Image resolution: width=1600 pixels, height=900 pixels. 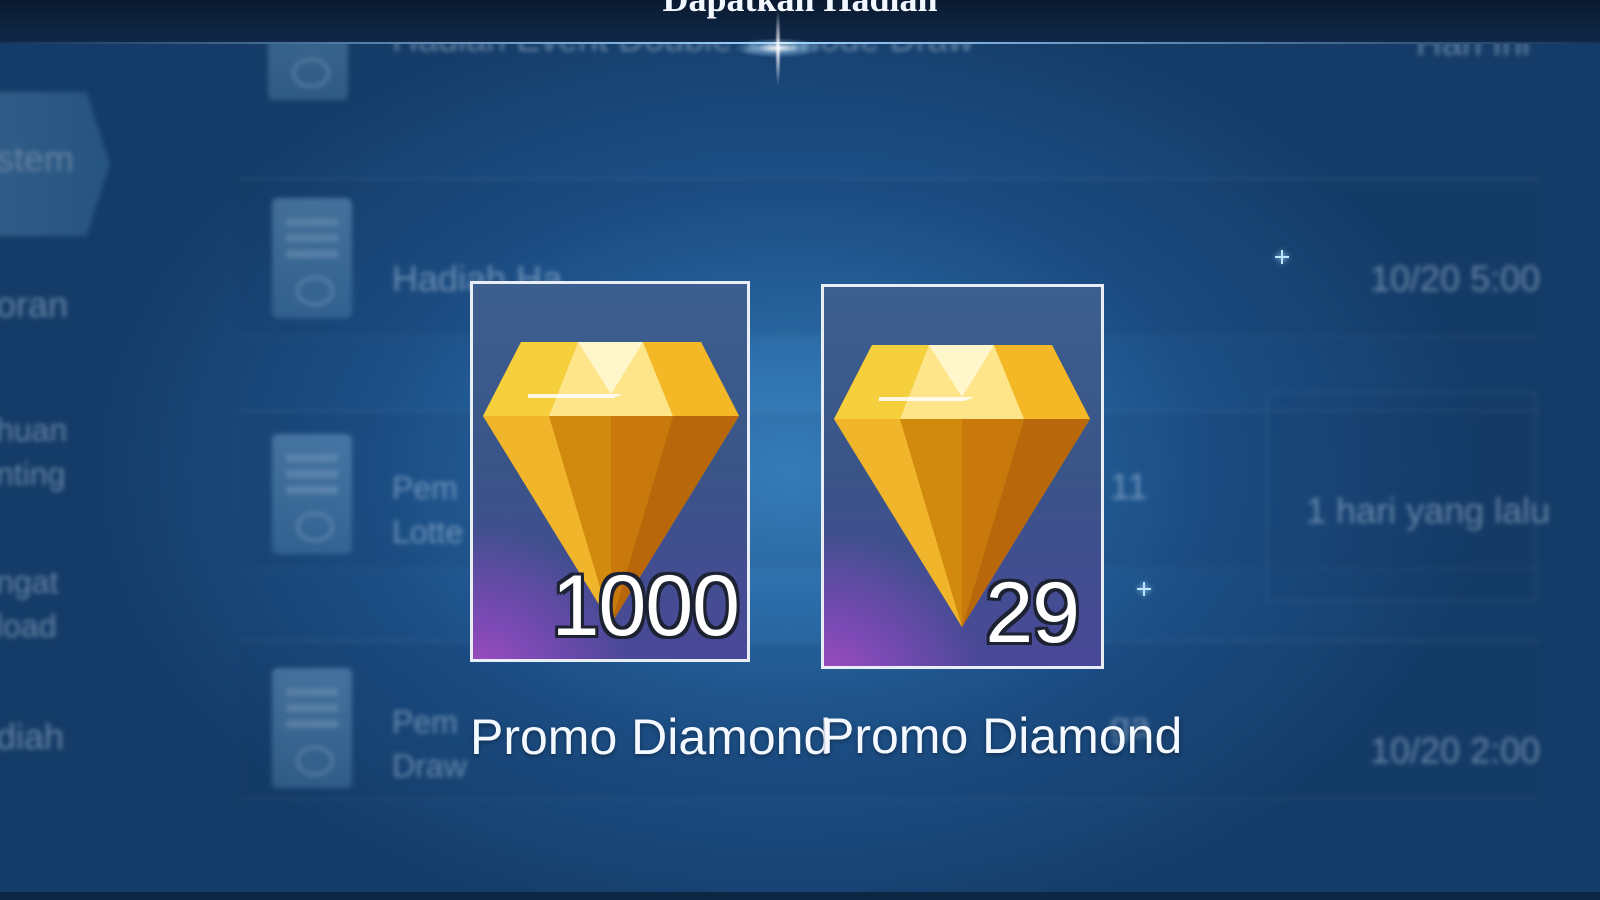 What do you see at coordinates (1032, 613) in the screenshot?
I see `reward-quantity: 29` at bounding box center [1032, 613].